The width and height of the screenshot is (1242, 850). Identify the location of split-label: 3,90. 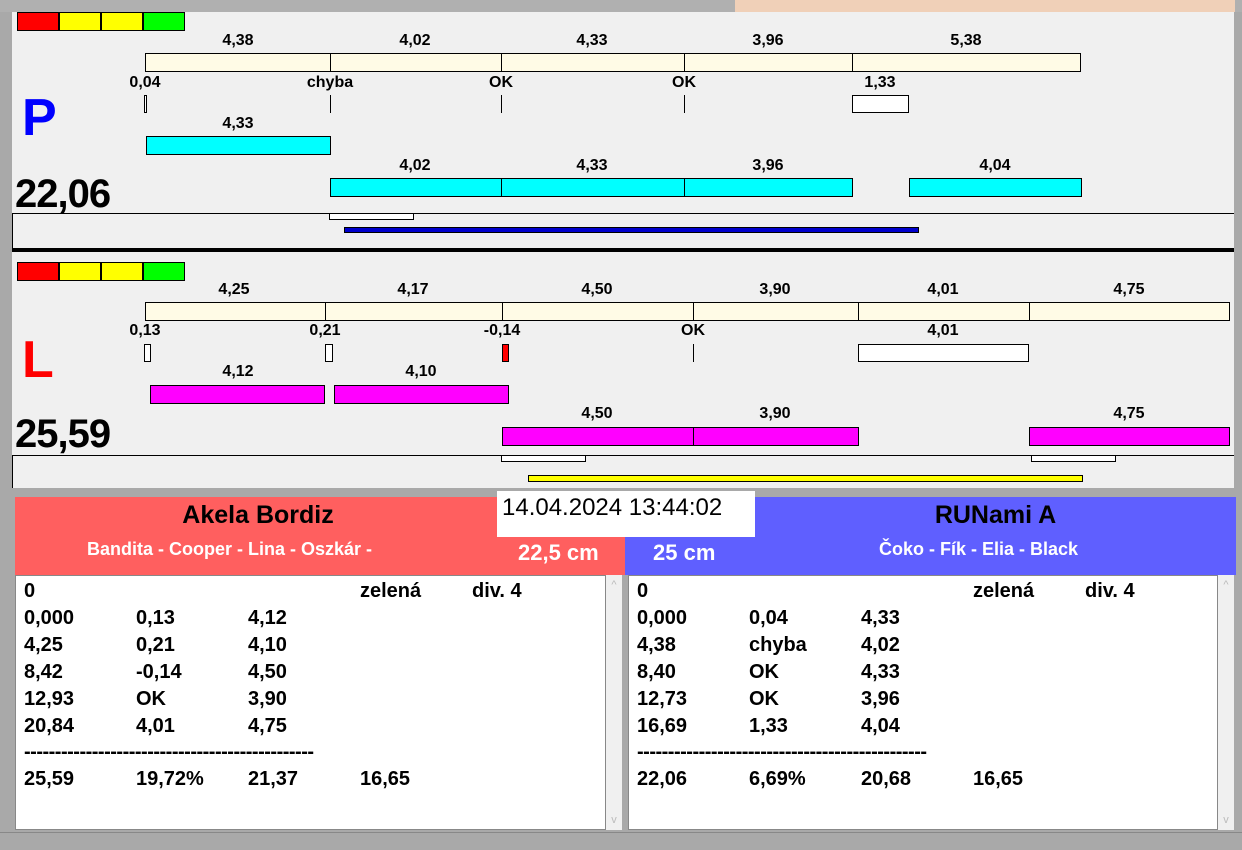
(775, 289).